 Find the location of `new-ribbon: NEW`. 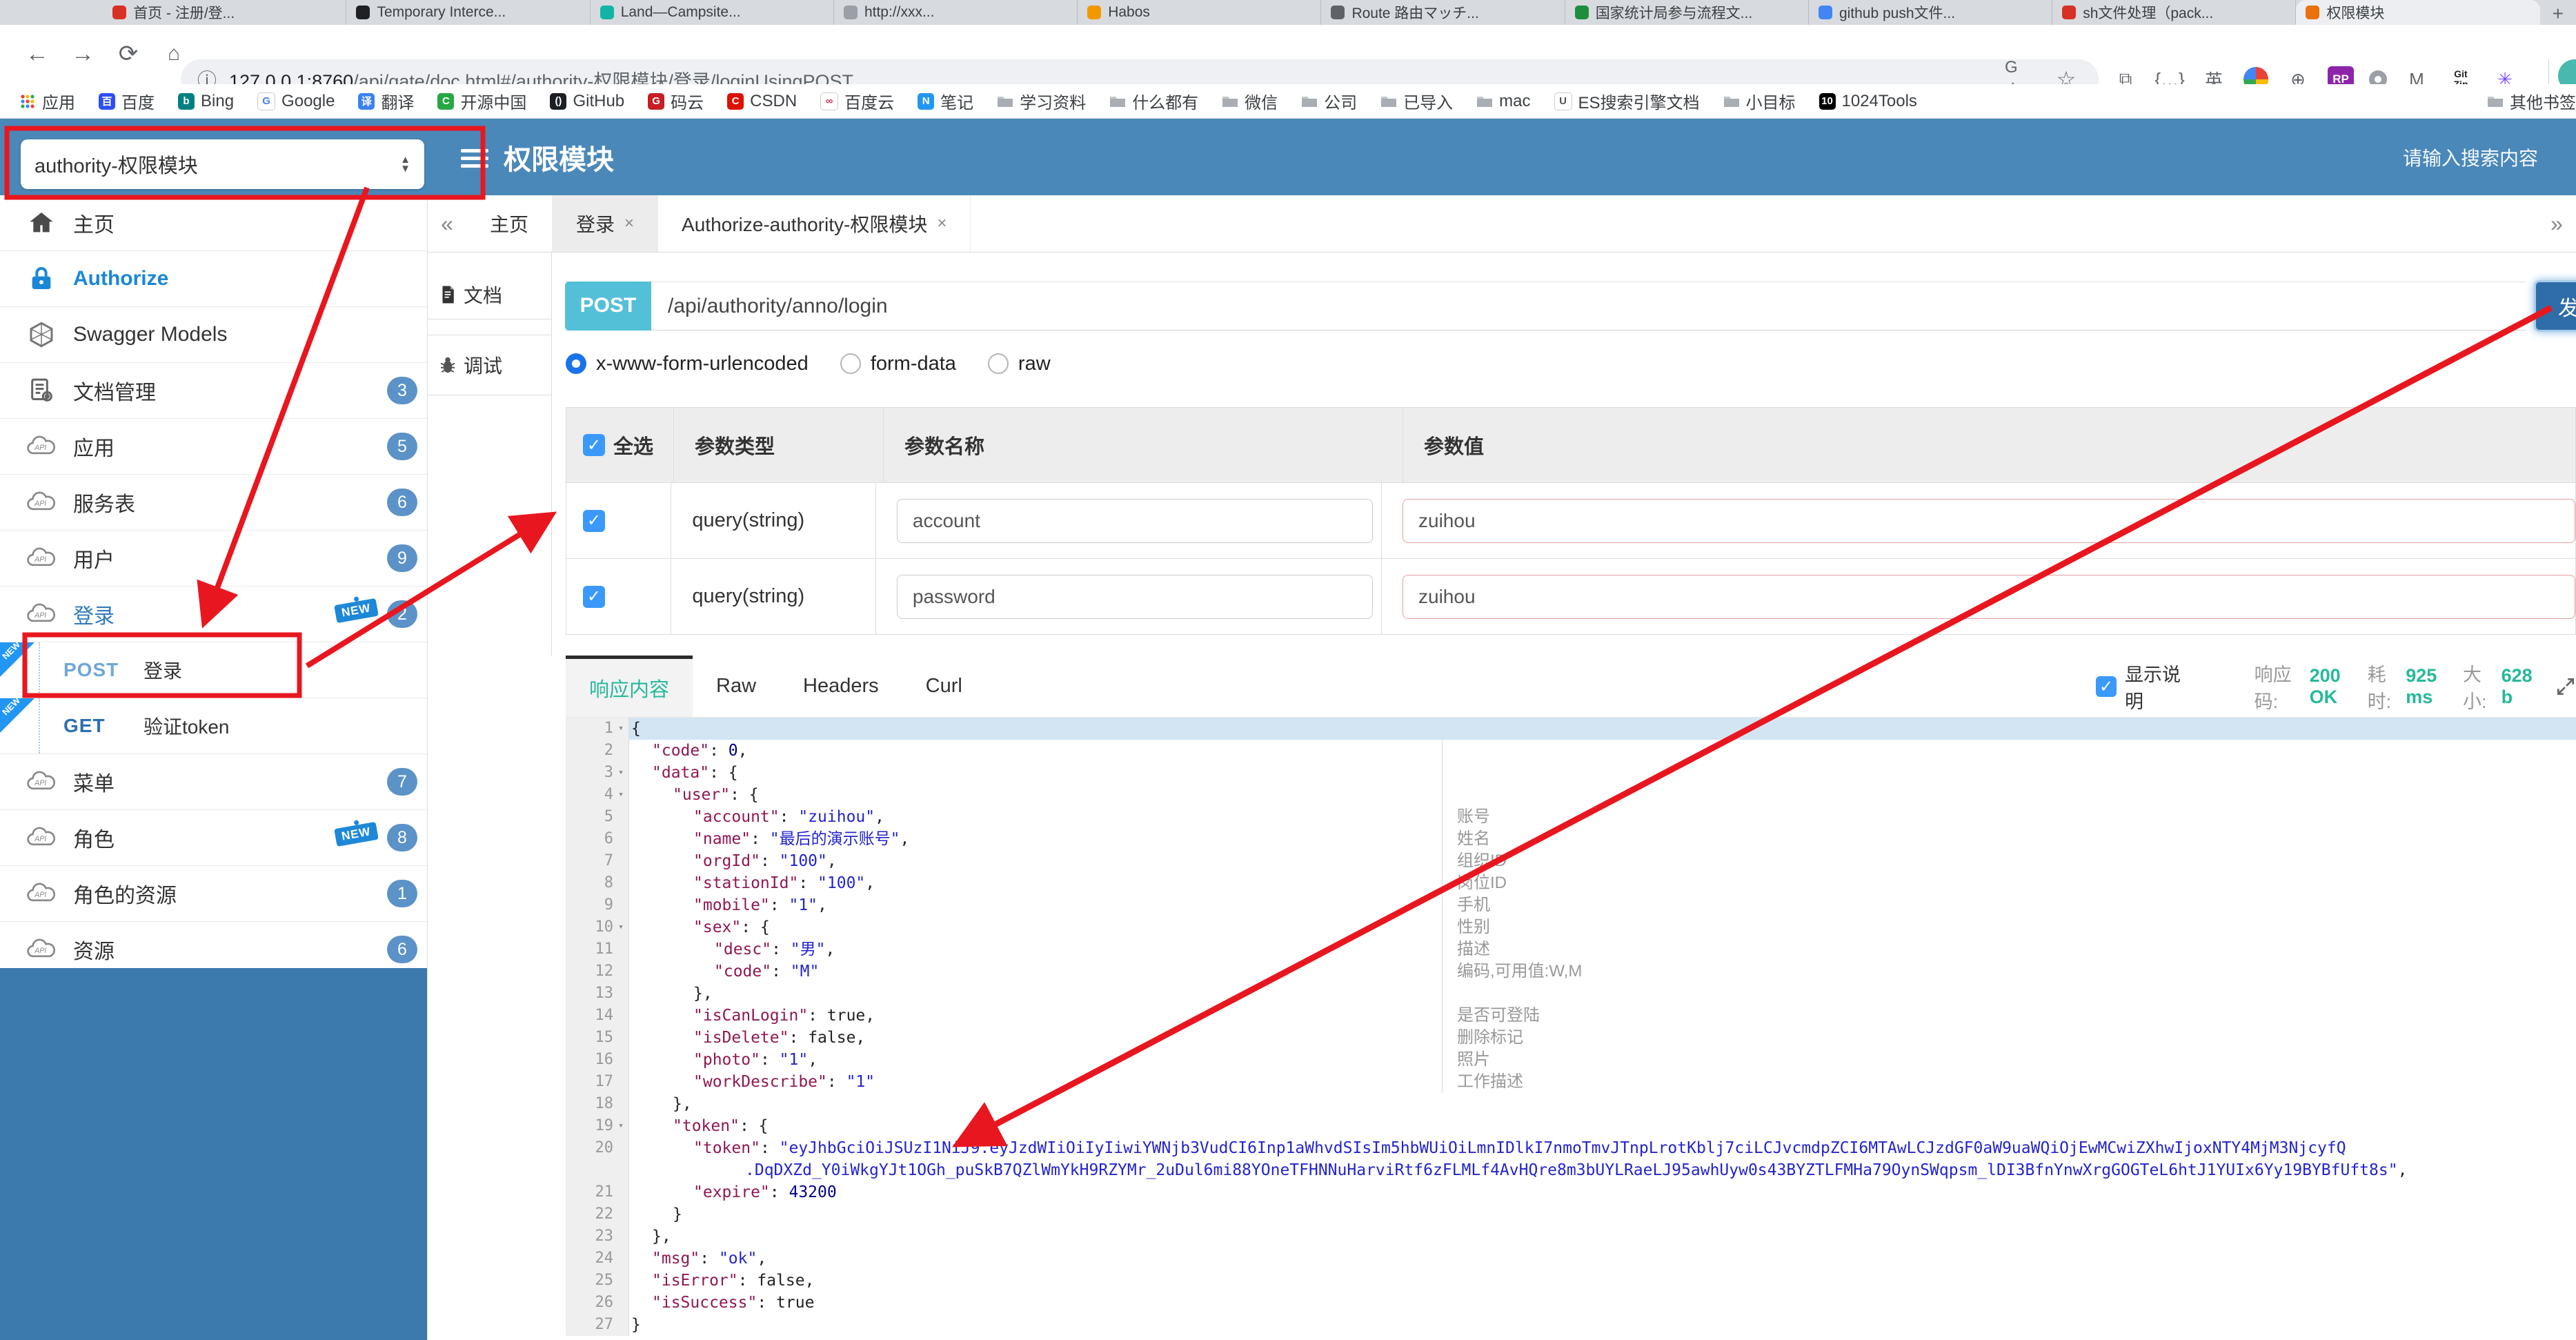

new-ribbon: NEW is located at coordinates (17, 658).